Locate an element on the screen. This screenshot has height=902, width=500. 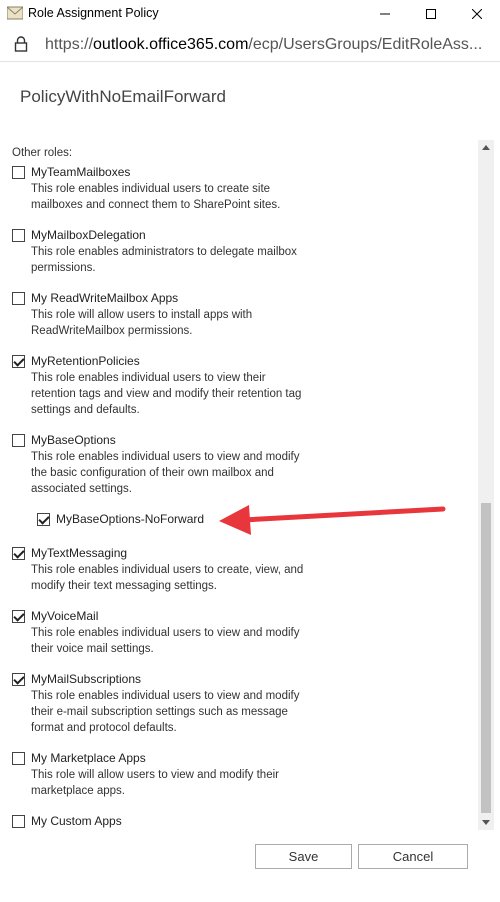
role-name: My ReadWriteMailbox Apps is located at coordinates (105, 298).